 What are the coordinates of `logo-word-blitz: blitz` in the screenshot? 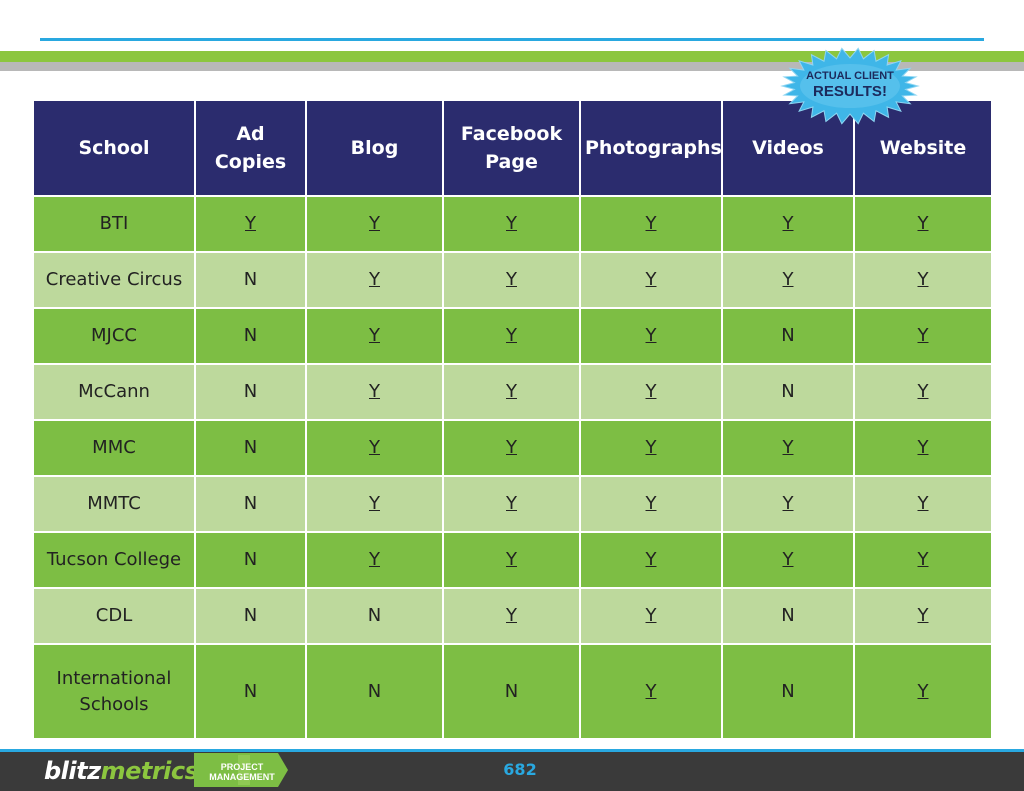 It's located at (72, 771).